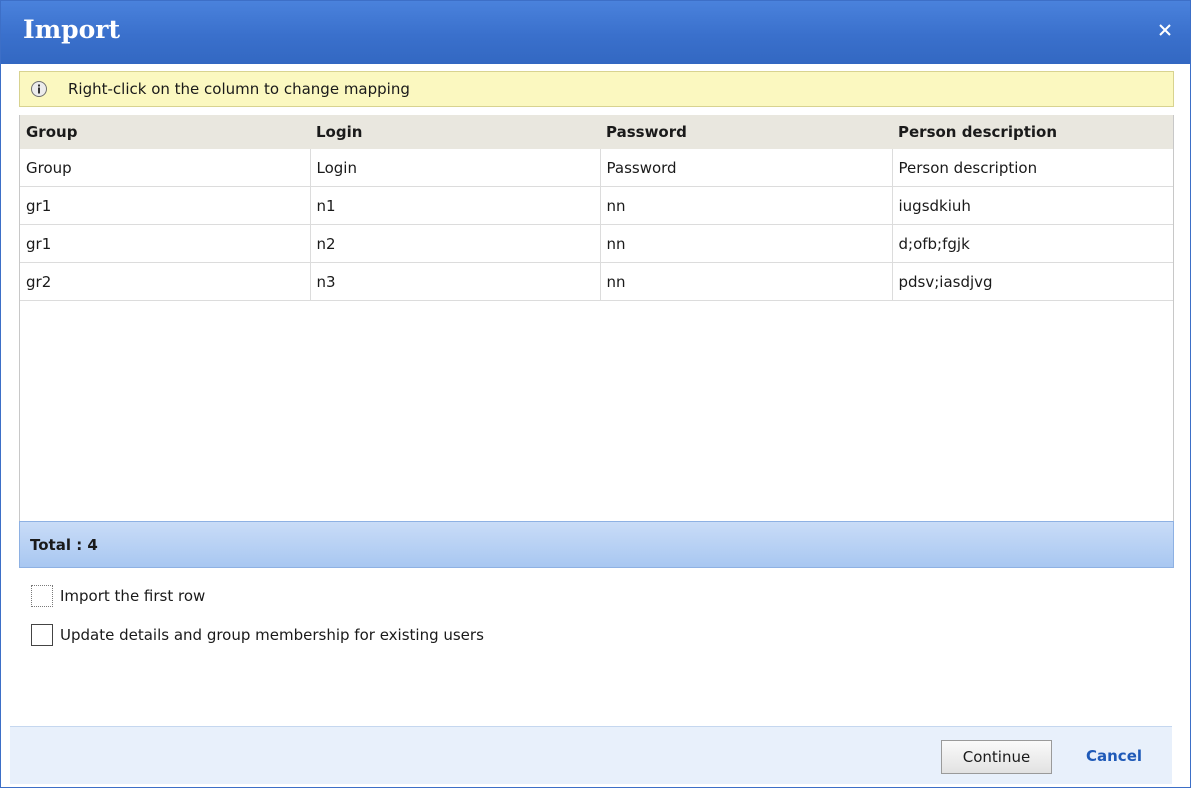 Image resolution: width=1191 pixels, height=788 pixels. What do you see at coordinates (39, 89) in the screenshot?
I see `info-icon` at bounding box center [39, 89].